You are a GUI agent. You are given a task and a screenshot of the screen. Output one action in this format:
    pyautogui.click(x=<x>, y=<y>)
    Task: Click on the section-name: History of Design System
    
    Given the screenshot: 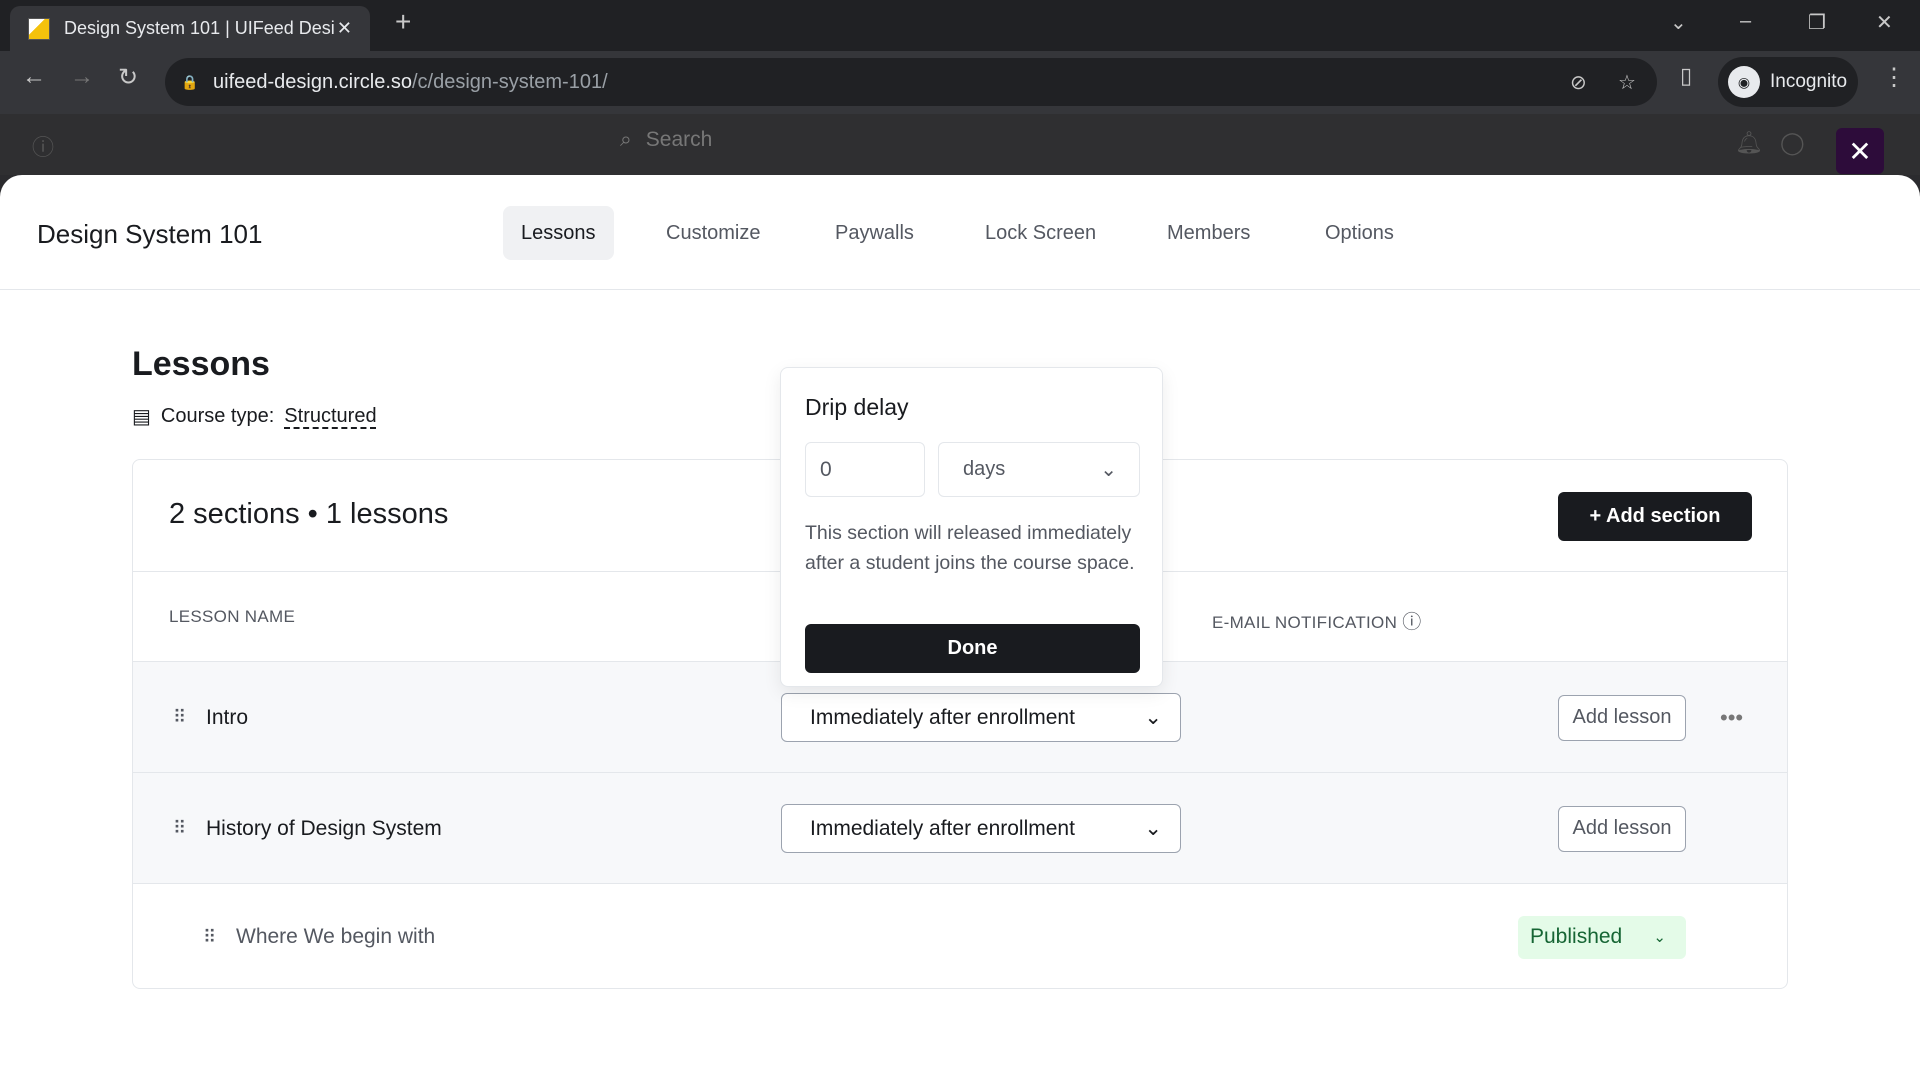 What is the action you would take?
    pyautogui.click(x=324, y=829)
    